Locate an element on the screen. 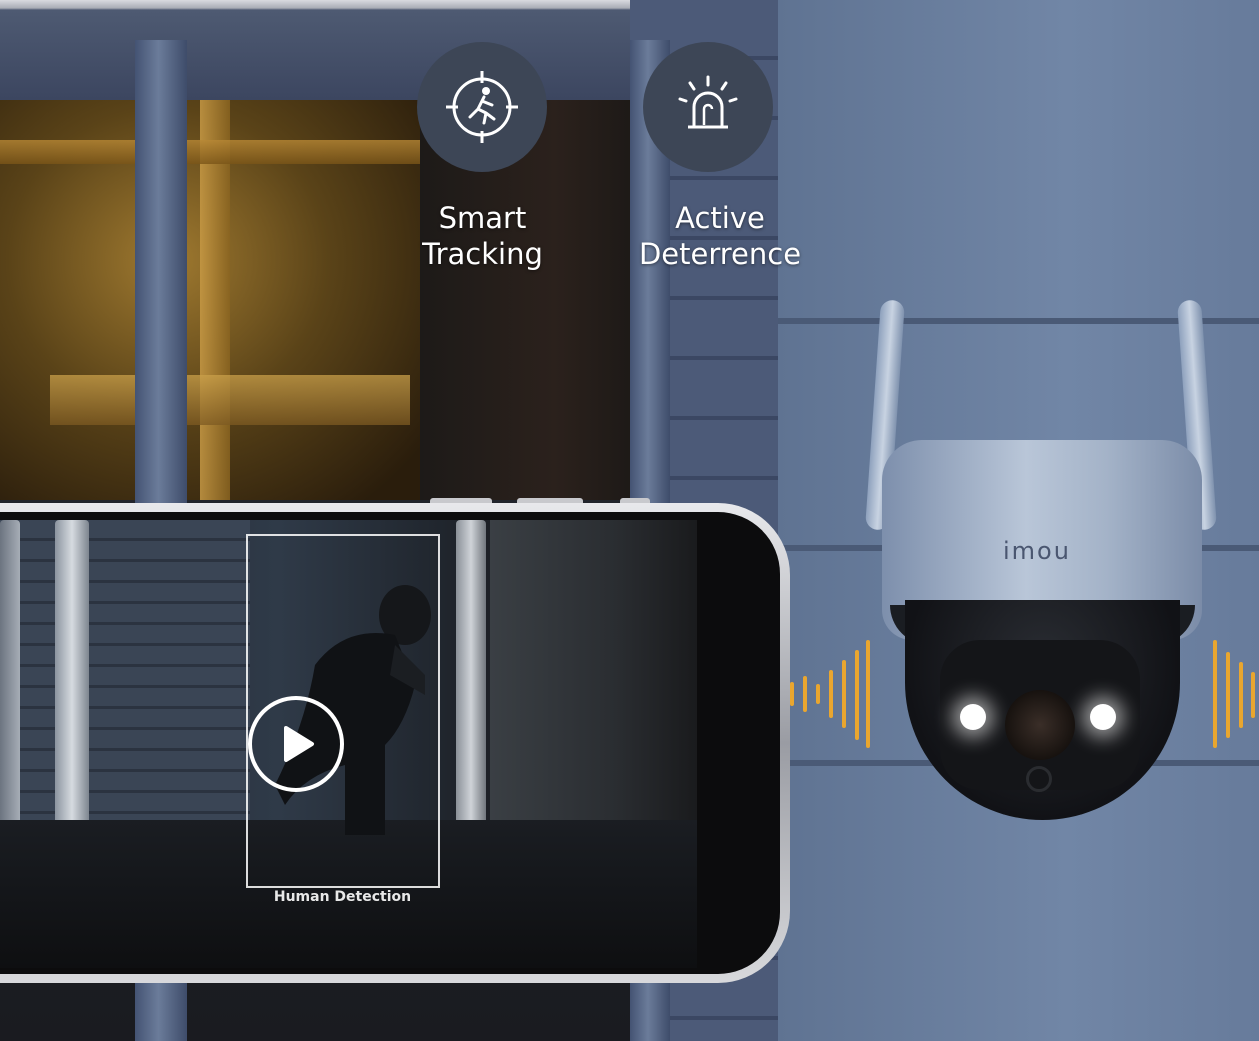  feature-label-line: Smart is located at coordinates (482, 218).